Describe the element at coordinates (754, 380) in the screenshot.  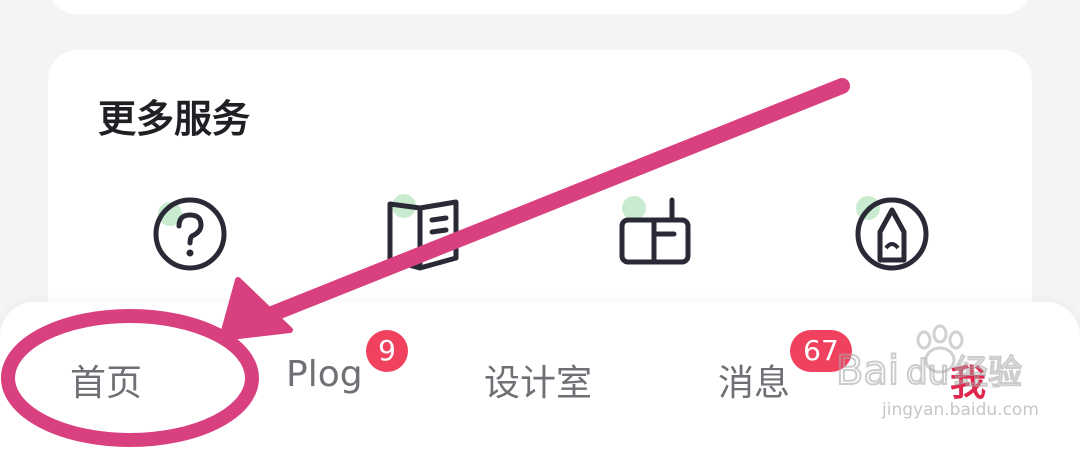
I see `tab-messages: 消息` at that location.